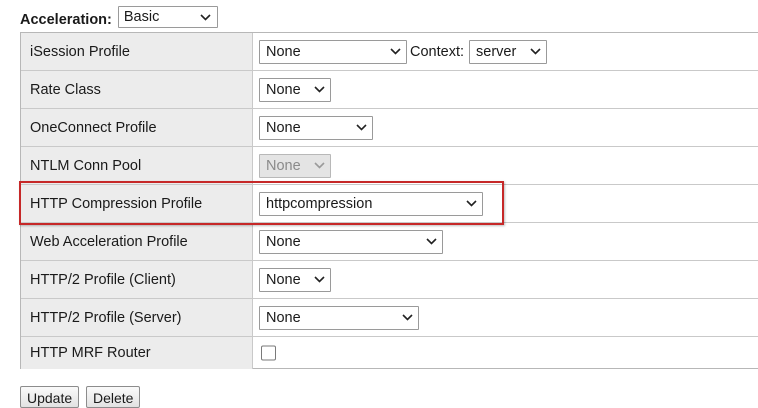  I want to click on http-mrf-router-checkbox, so click(268, 353).